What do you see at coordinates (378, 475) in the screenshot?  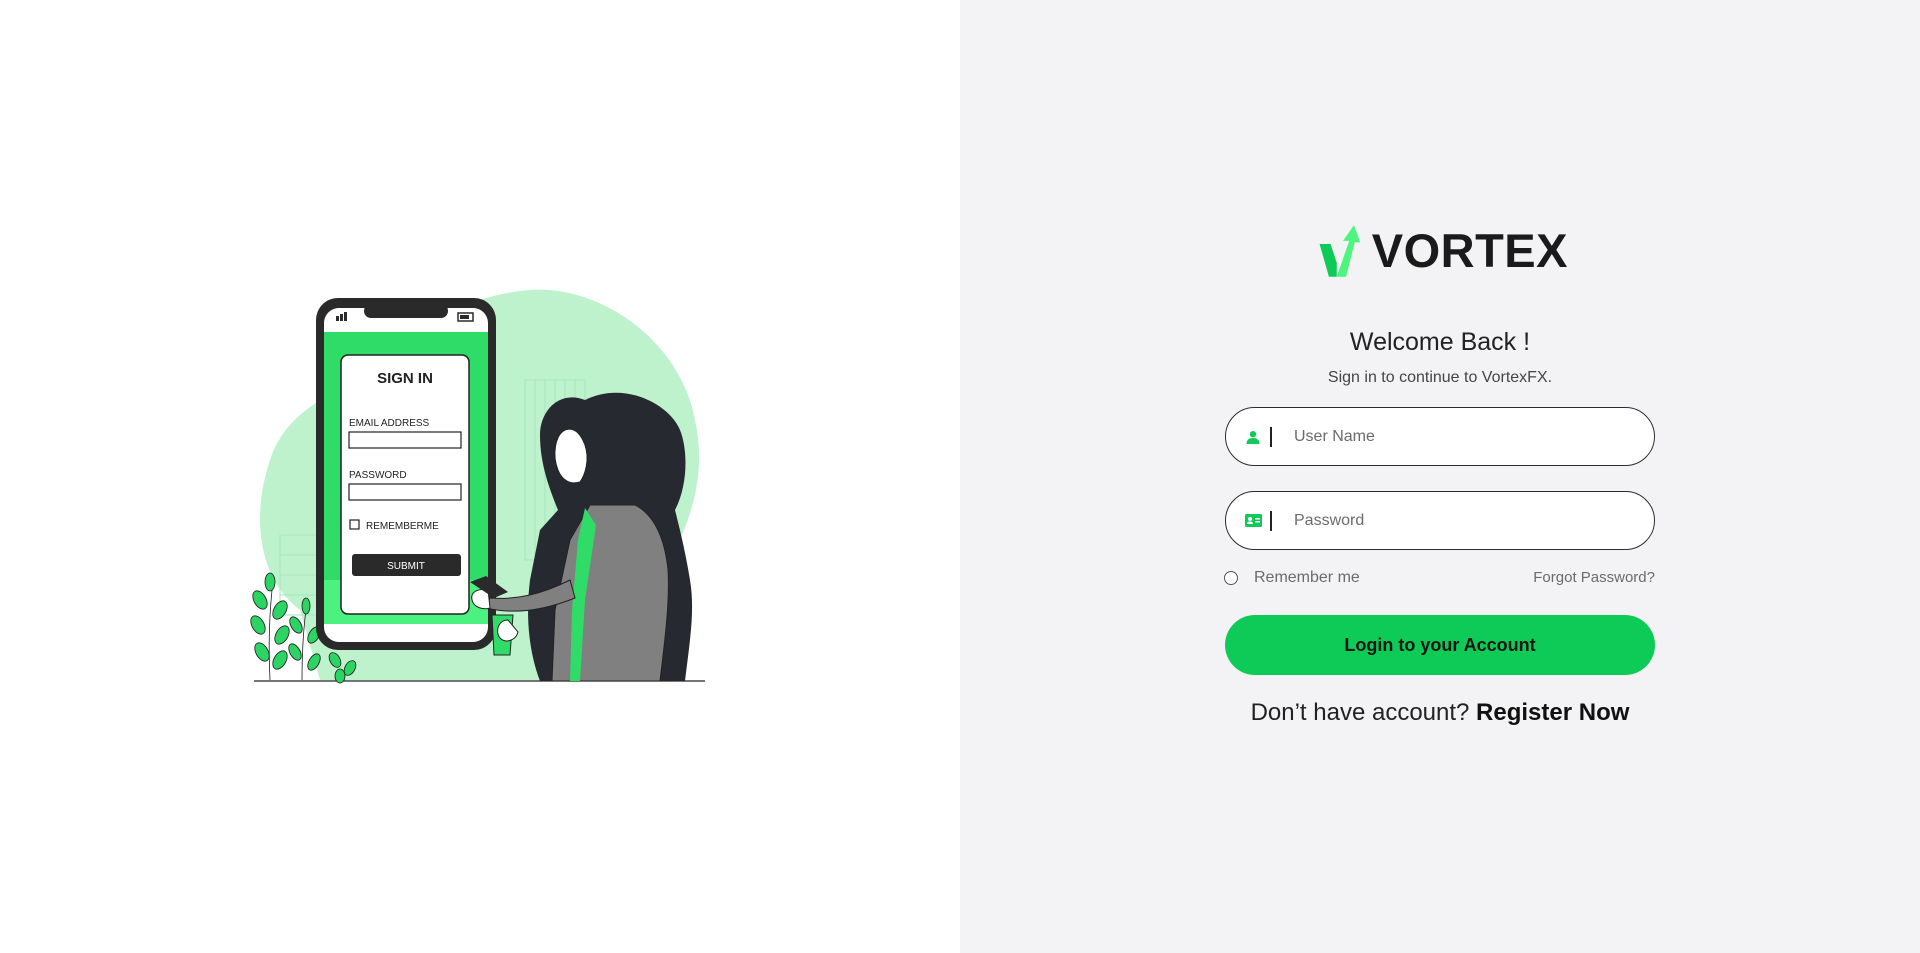 I see `phone-password-label: PASSWORD` at bounding box center [378, 475].